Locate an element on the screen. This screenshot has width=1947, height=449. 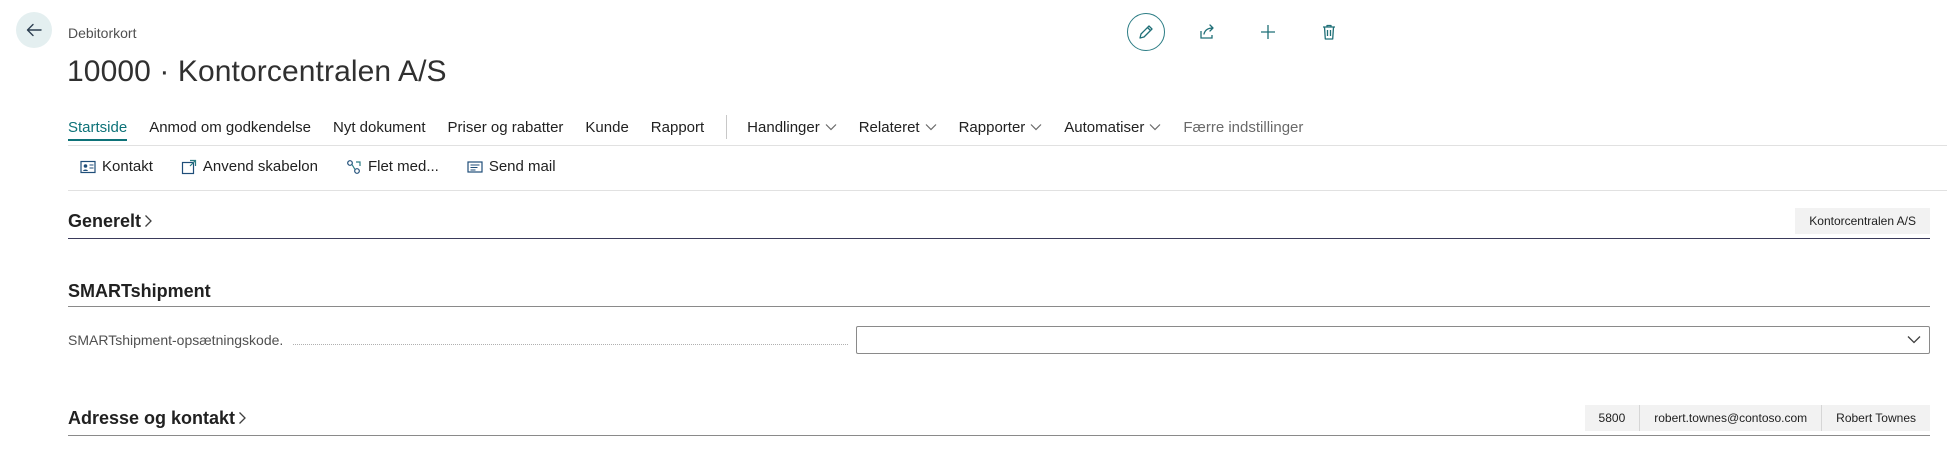
new-button is located at coordinates (1268, 32).